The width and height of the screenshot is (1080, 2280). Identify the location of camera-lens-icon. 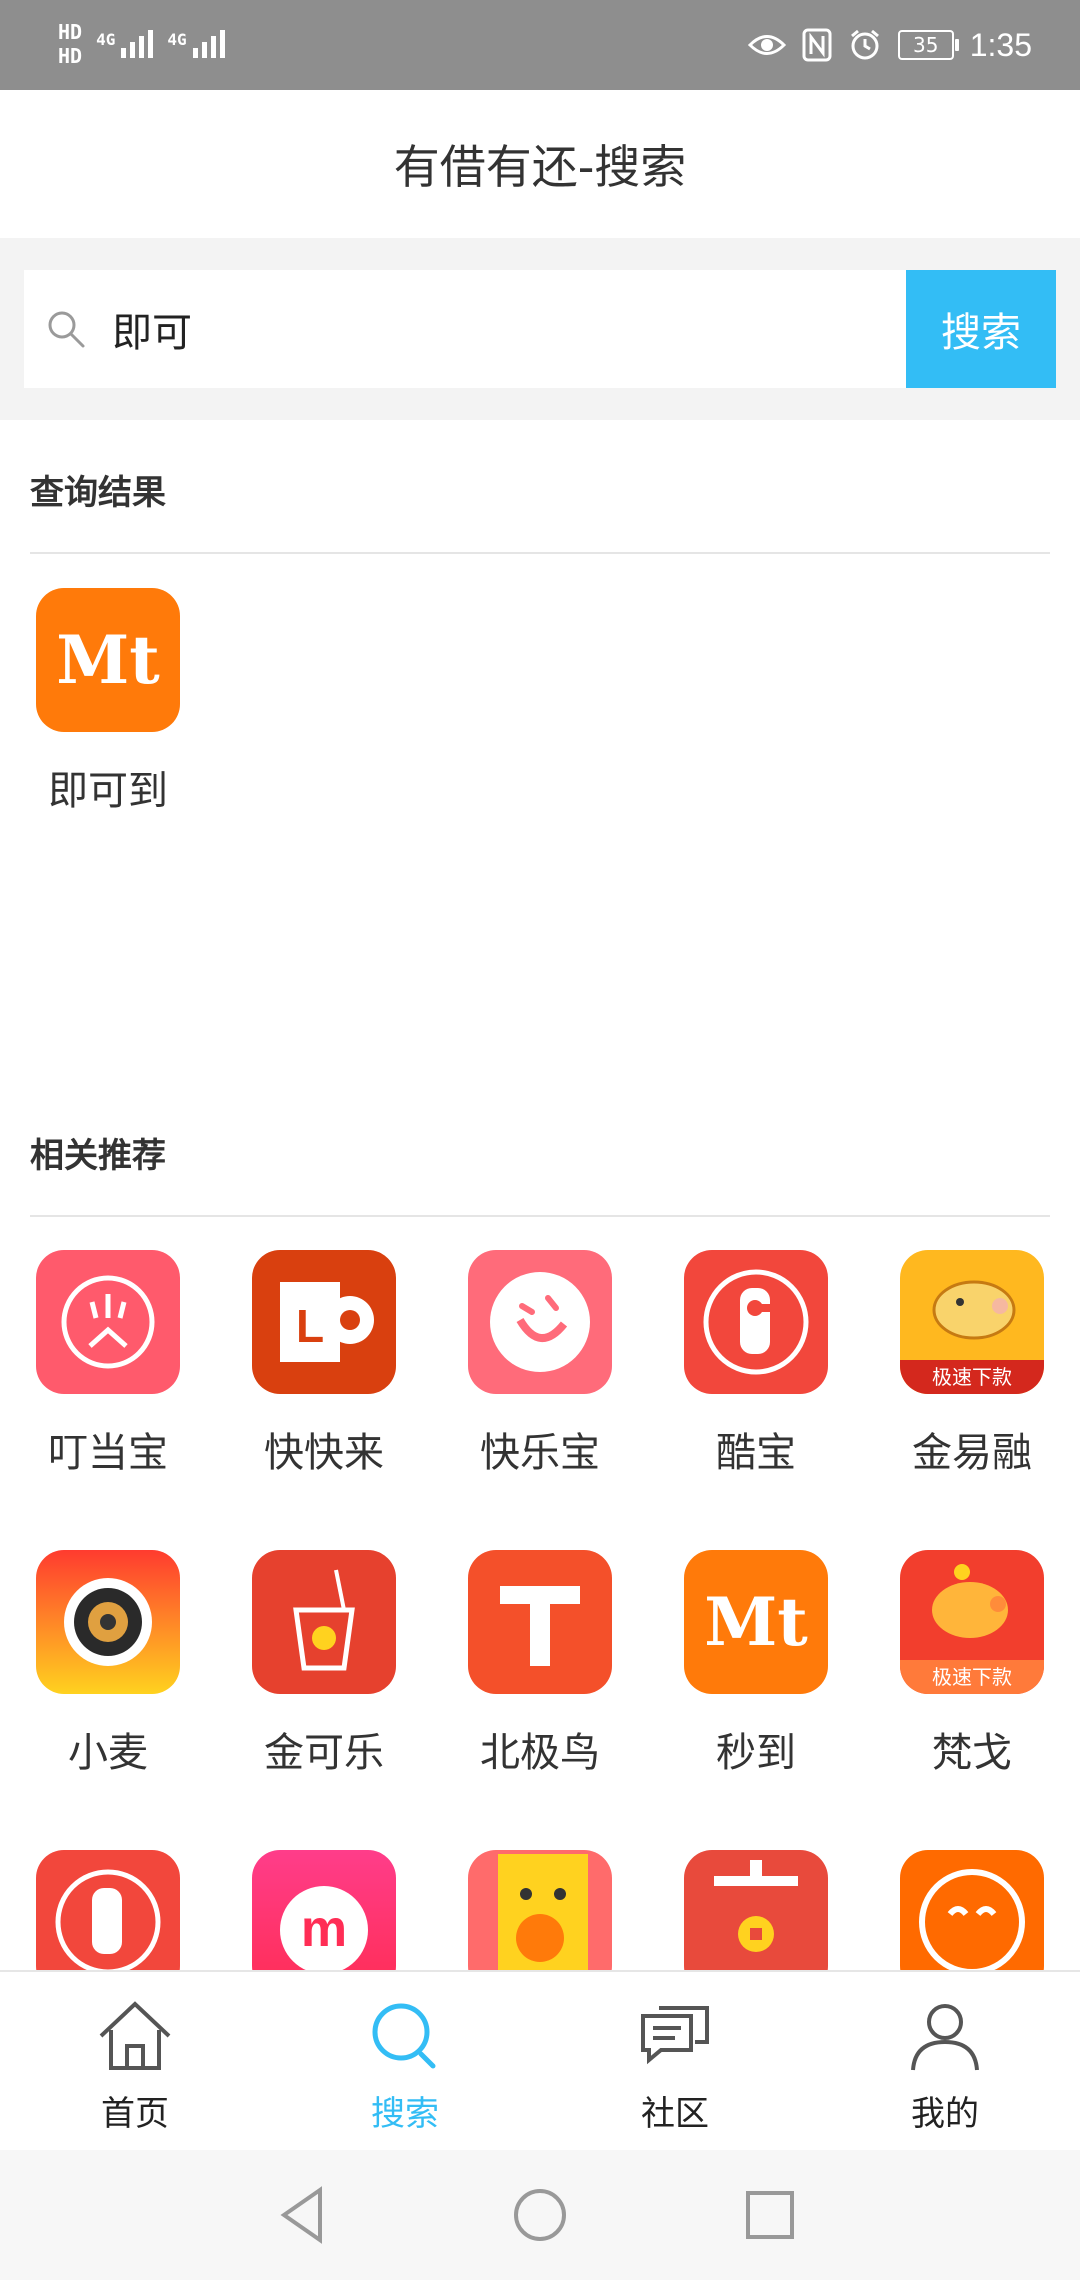
(108, 1622).